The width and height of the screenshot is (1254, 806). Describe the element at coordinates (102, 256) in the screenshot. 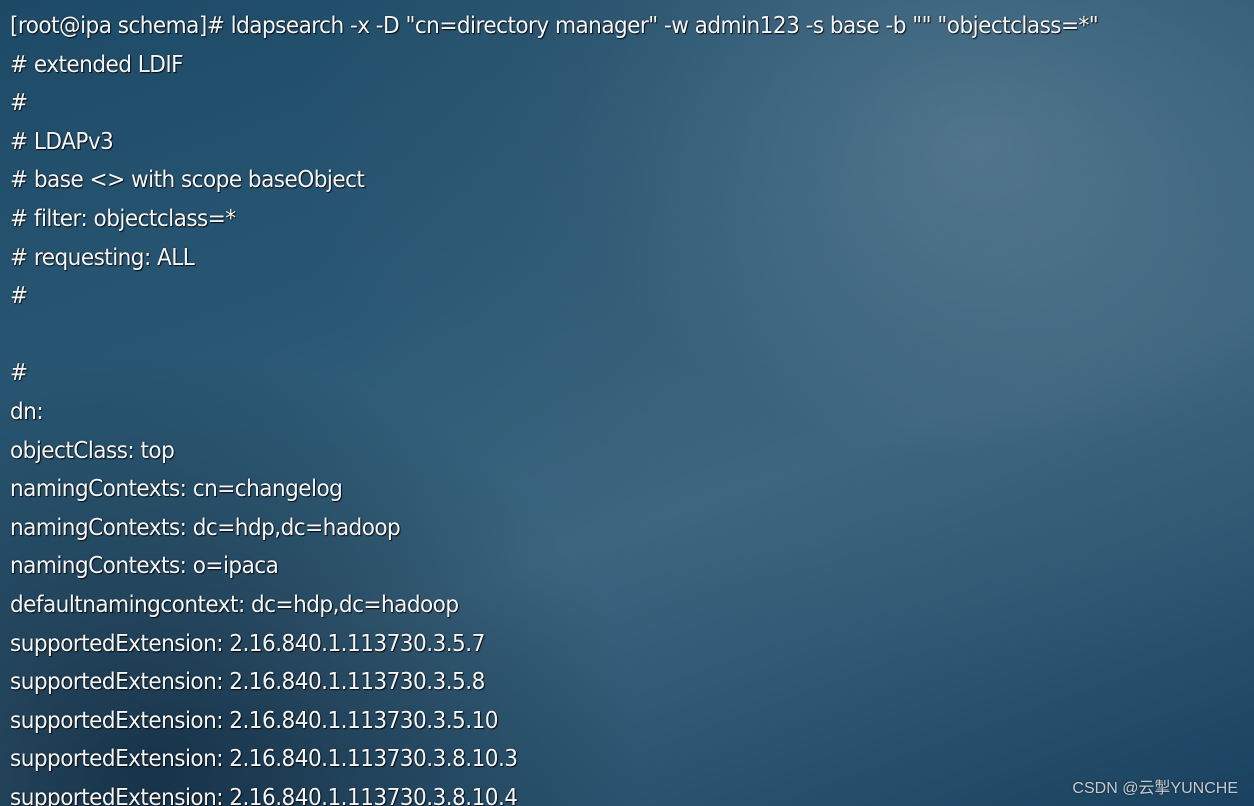

I see `terminal-line: # requesting: ALL` at that location.